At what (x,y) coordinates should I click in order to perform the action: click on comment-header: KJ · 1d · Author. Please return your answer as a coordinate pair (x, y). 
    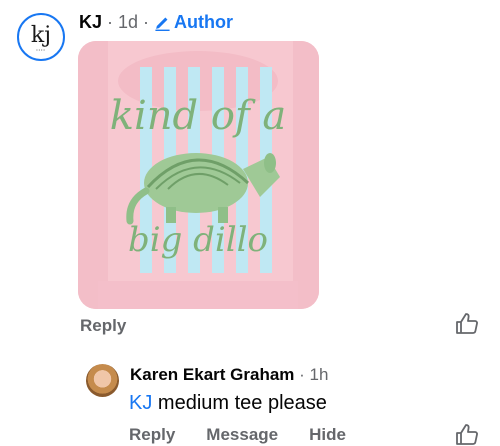
    Looking at the image, I should click on (156, 22).